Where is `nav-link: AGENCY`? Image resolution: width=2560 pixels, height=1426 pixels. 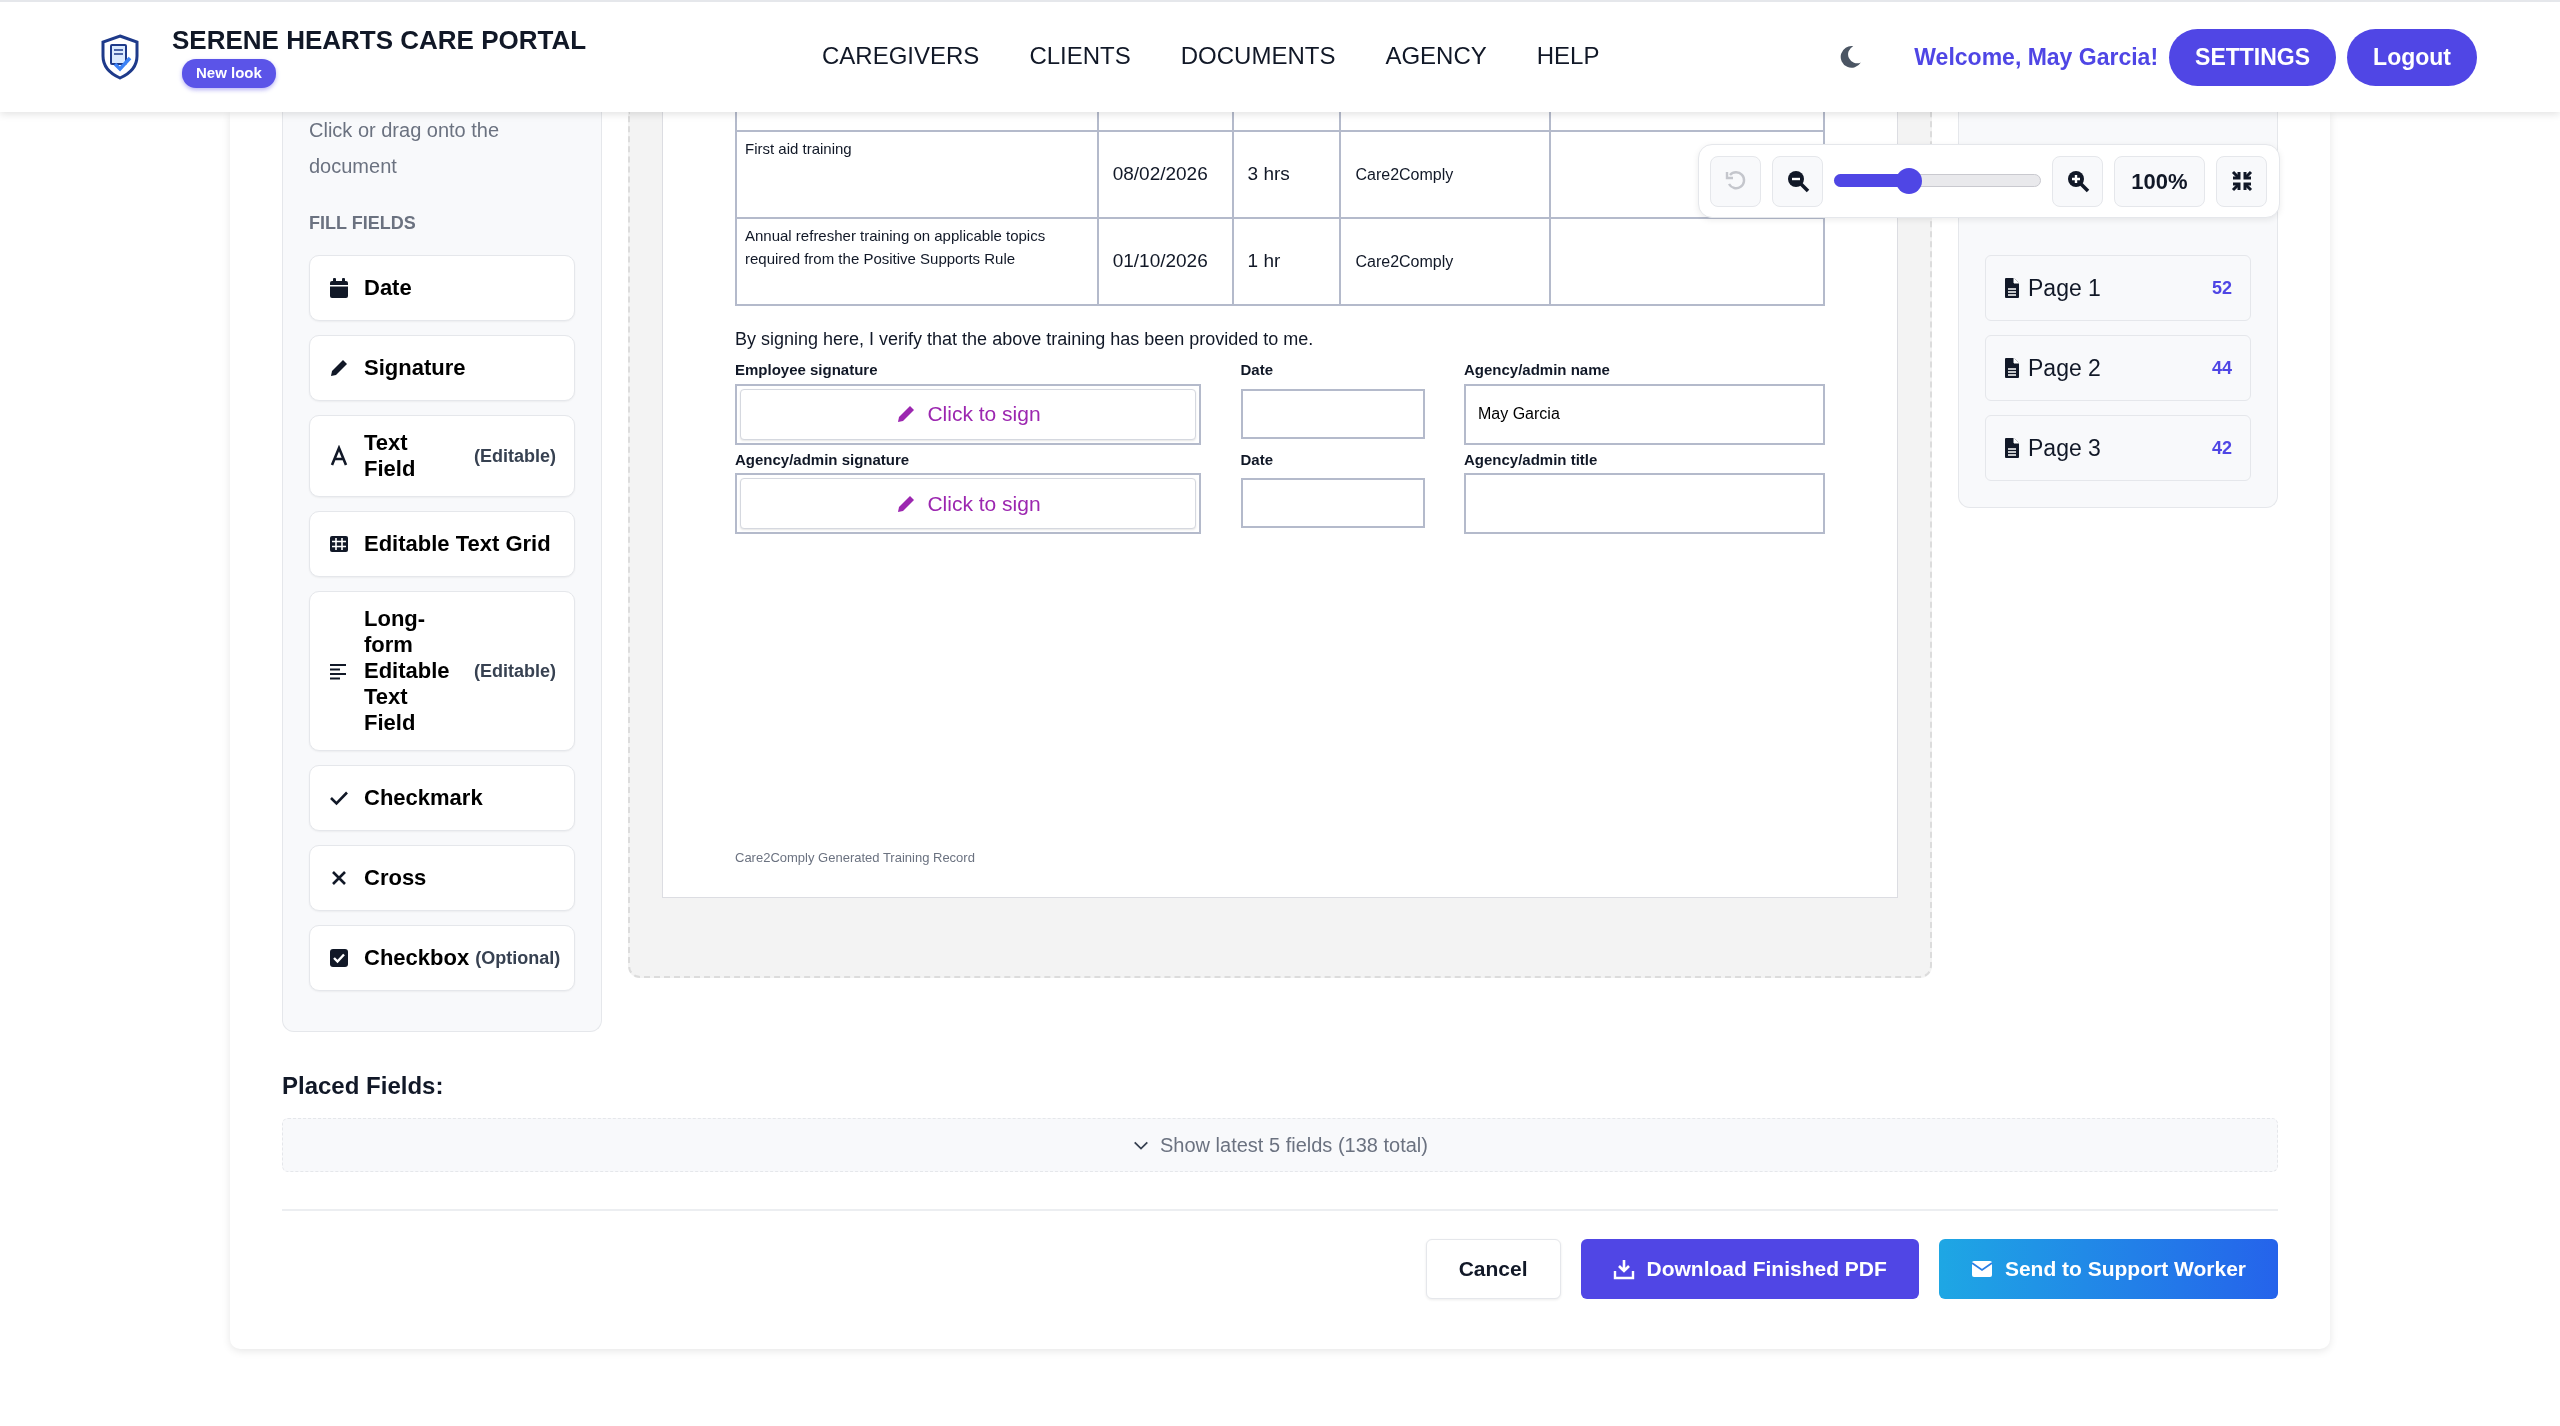 nav-link: AGENCY is located at coordinates (1436, 57).